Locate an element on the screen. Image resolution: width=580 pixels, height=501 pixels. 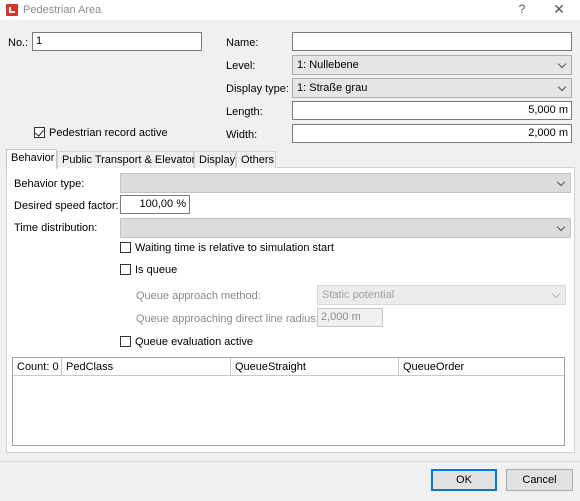
time-distribution-label: Time distribution: is located at coordinates (56, 228).